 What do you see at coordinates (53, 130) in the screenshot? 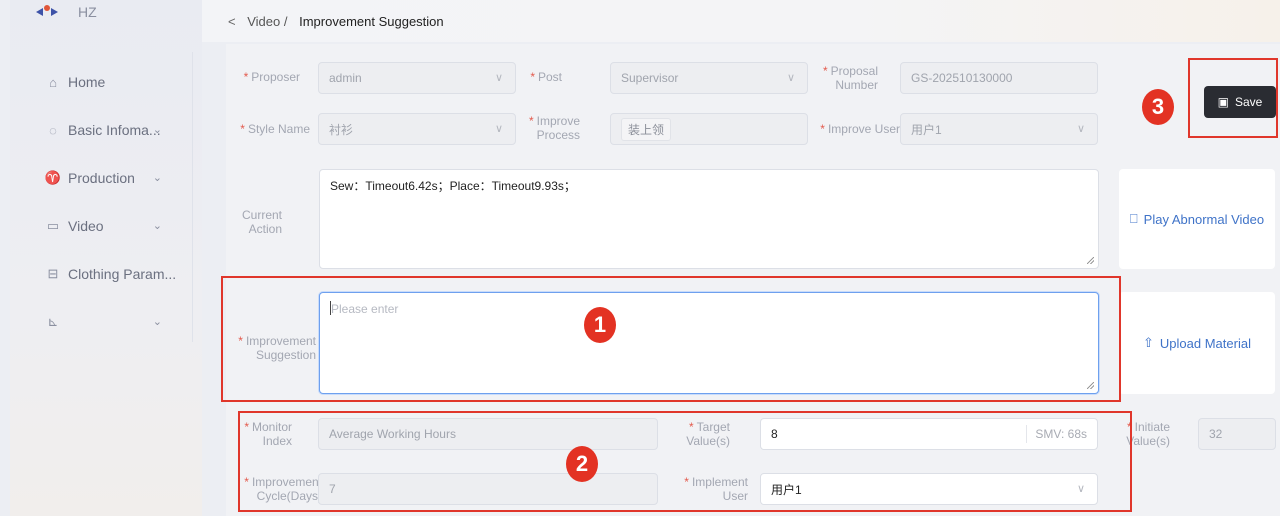
I see `shield-icon: ◌` at bounding box center [53, 130].